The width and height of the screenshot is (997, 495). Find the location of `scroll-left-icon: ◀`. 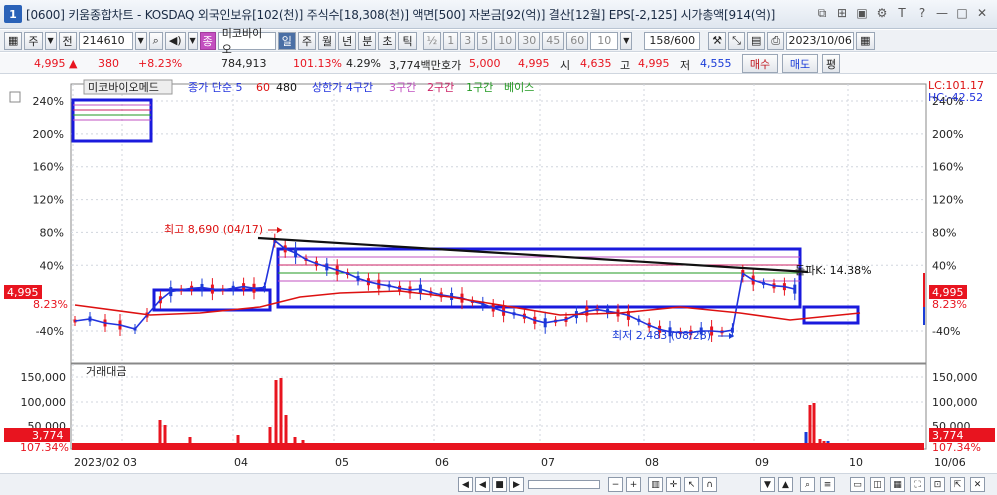

scroll-left-icon: ◀ is located at coordinates (465, 484).